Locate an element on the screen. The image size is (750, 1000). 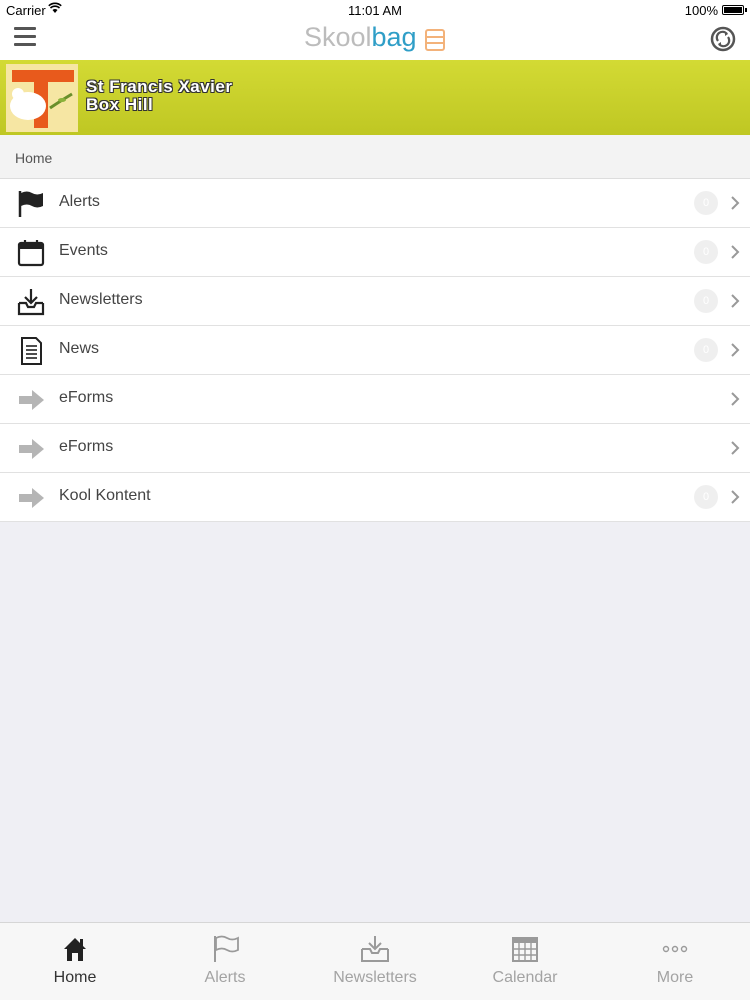
menu-item-kool-kontent: Kool Kontent 0 is located at coordinates (375, 497).